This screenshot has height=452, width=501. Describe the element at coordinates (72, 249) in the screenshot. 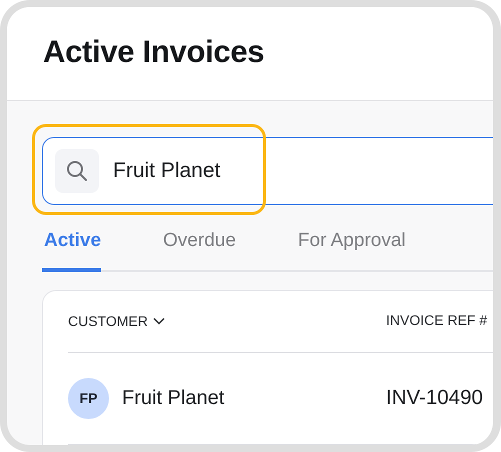

I see `tab: Active` at that location.